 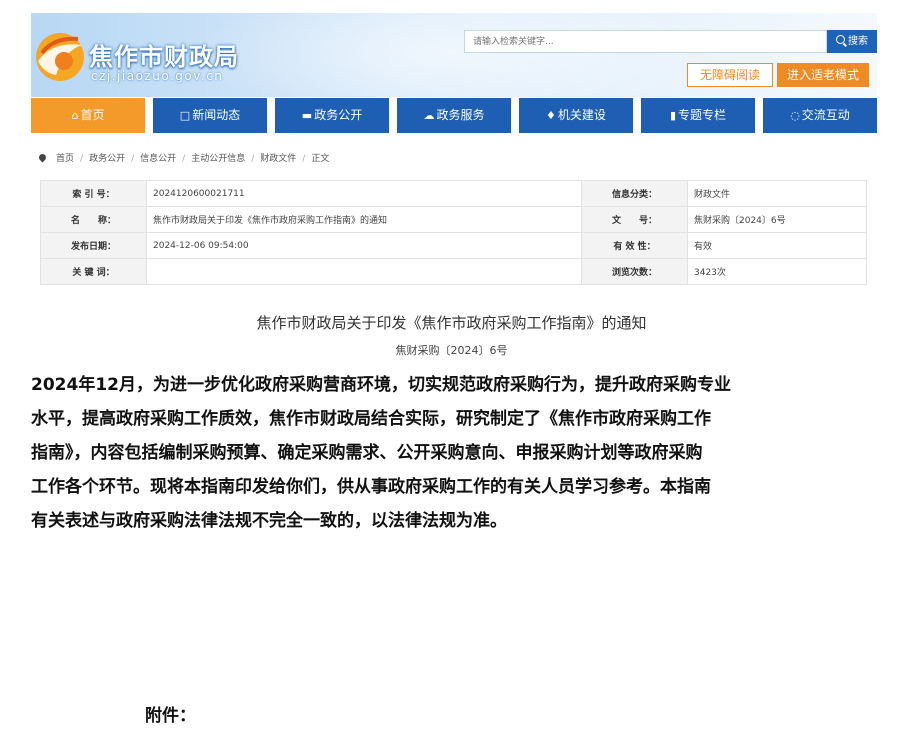 What do you see at coordinates (371, 487) in the screenshot?
I see `article-body-line: 工作各个环节。现将本指南印发给你们，供从事政府采购工作的有关人员学习参考。本指南` at bounding box center [371, 487].